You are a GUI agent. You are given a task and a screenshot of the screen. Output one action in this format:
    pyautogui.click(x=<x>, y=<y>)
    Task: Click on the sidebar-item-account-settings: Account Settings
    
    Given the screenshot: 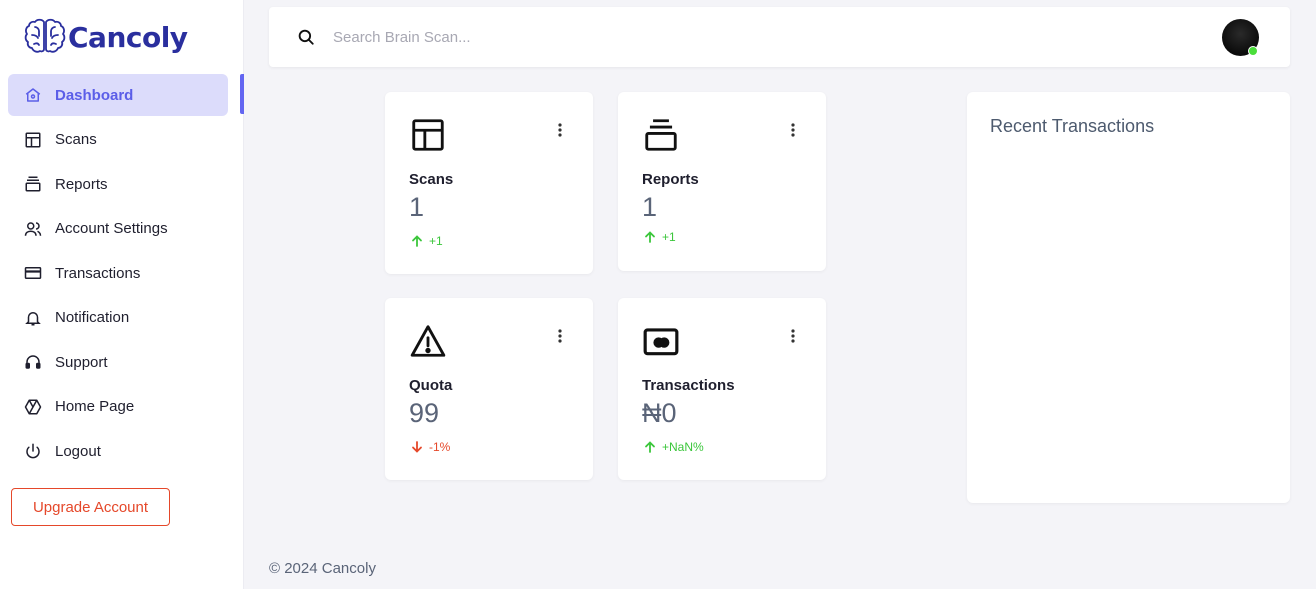 What is the action you would take?
    pyautogui.click(x=118, y=229)
    